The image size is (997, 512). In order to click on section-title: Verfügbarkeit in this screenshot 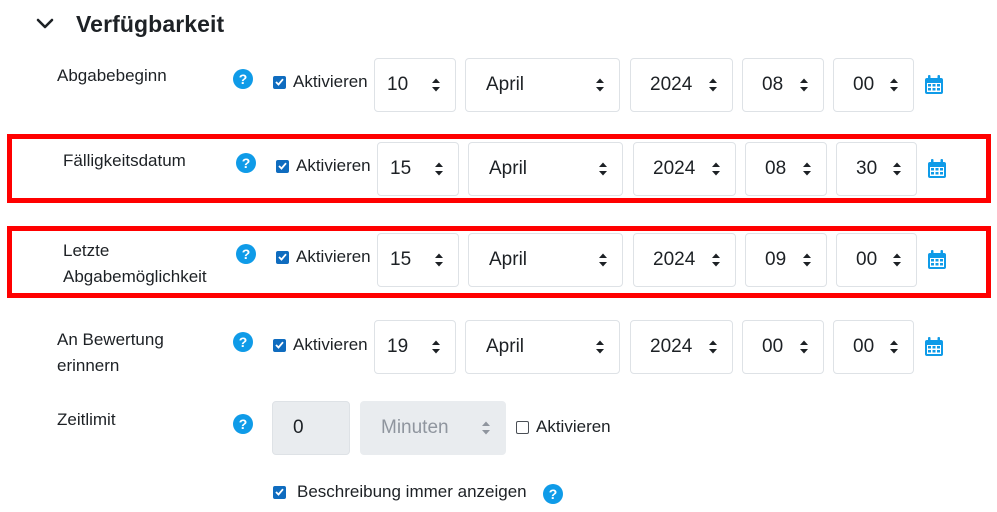, I will do `click(150, 23)`.